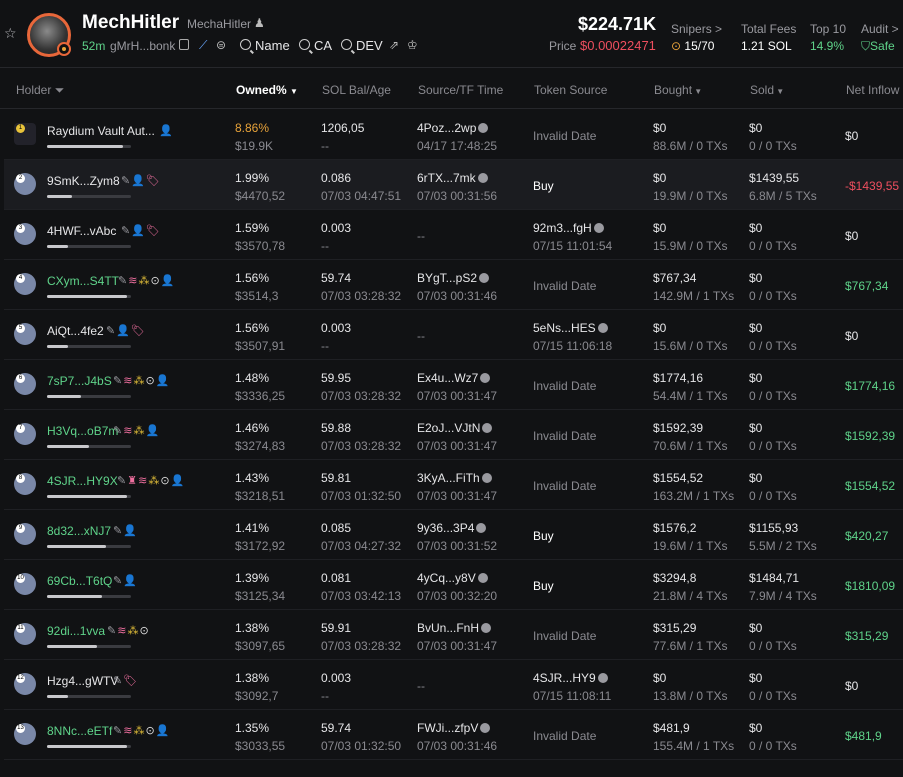  I want to click on source-address: 9y36...3P4, so click(452, 528).